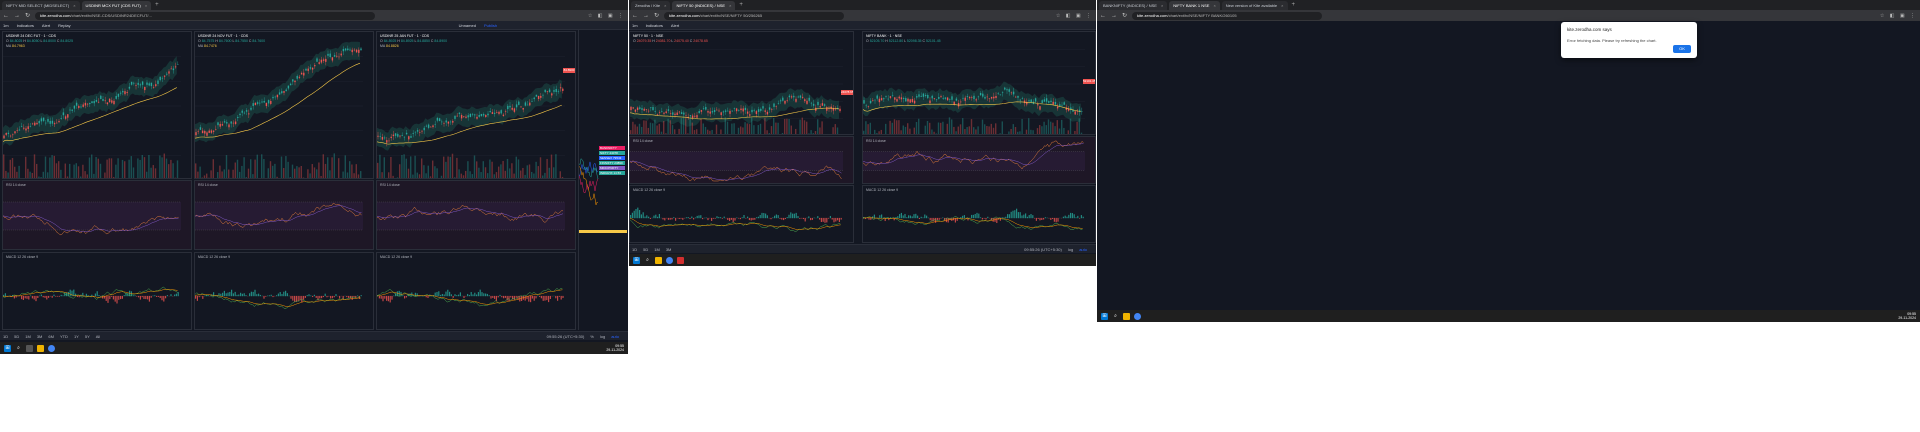 Image resolution: width=1920 pixels, height=432 pixels. Describe the element at coordinates (612, 150) in the screenshot. I see `watchlist-chip: BANKNIFTY 52101` at that location.